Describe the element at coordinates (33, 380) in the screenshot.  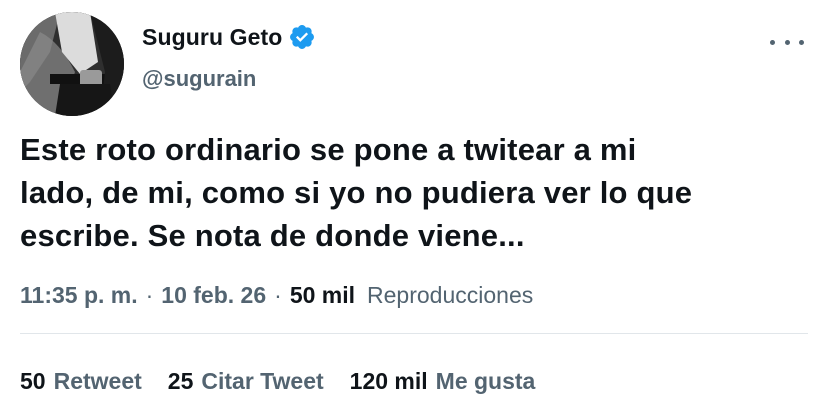
I see `retweets-count: 50` at that location.